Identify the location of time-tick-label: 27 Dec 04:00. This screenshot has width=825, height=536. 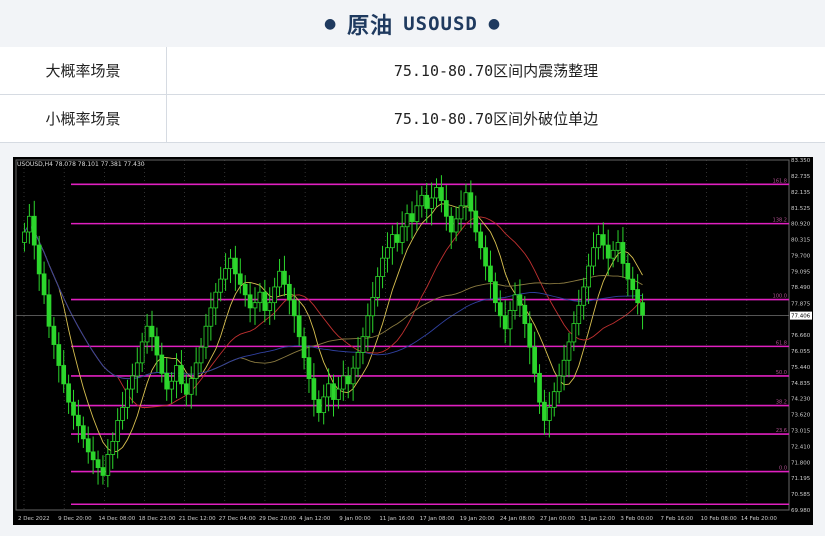
(237, 519).